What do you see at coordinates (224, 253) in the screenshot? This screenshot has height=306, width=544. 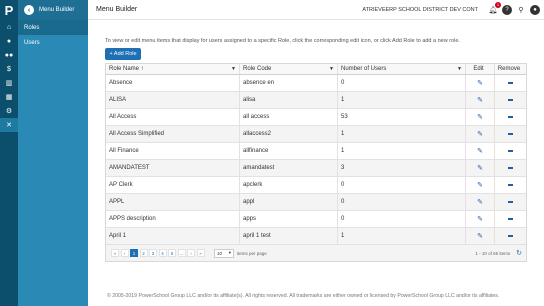 I see `items-per-page-select: 10 ▾` at bounding box center [224, 253].